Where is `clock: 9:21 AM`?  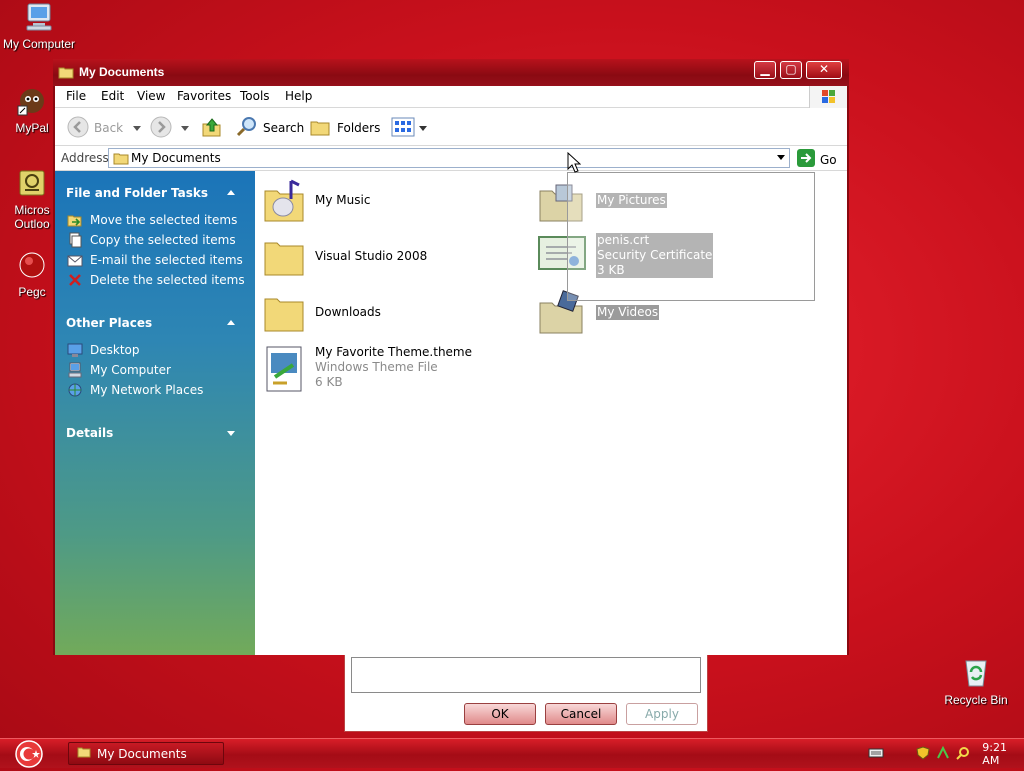 clock: 9:21 AM is located at coordinates (1003, 754).